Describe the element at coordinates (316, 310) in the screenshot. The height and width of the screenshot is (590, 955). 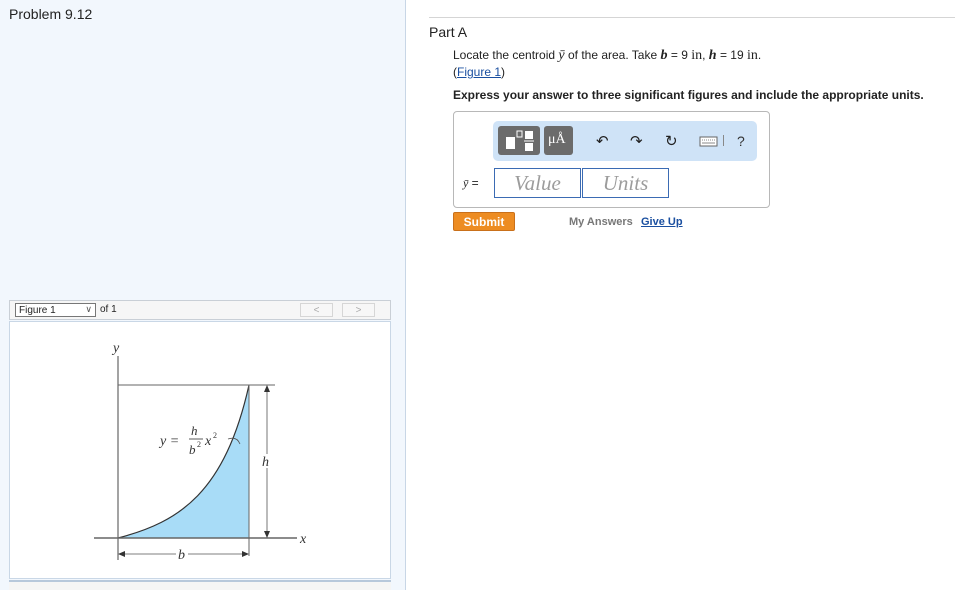
I see `prev-figure-button: <` at that location.